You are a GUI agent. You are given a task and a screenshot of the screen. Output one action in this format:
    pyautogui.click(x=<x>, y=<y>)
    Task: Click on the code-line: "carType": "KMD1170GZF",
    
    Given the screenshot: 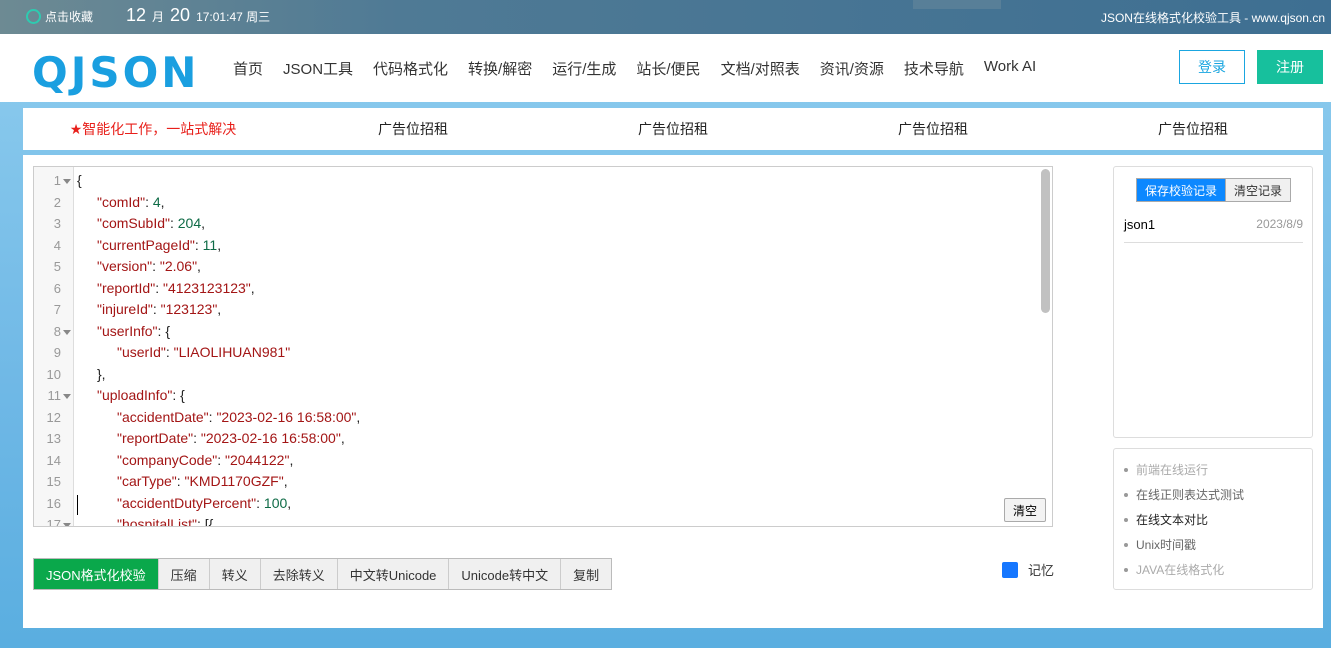 What is the action you would take?
    pyautogui.click(x=202, y=481)
    